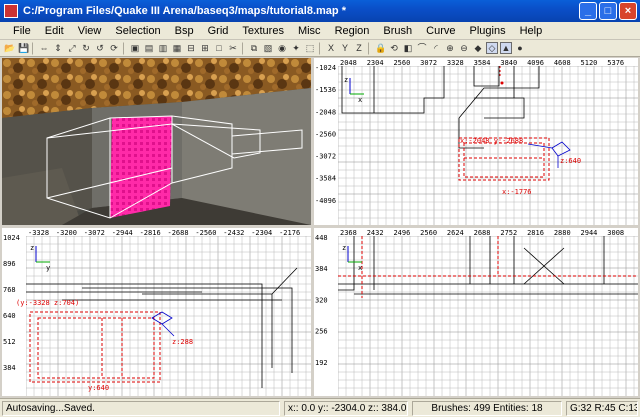 Image resolution: width=640 pixels, height=417 pixels. I want to click on xz-y-tick: -1536, so click(325, 90).